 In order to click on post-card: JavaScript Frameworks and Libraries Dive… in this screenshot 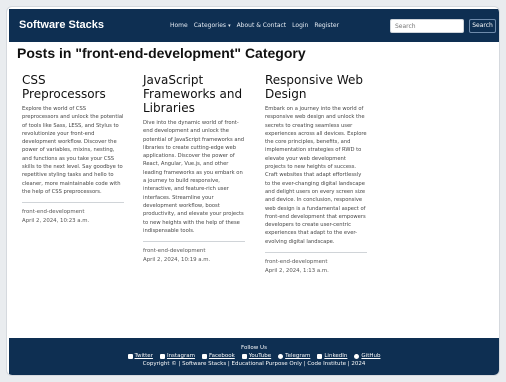, I will do `click(194, 168)`.